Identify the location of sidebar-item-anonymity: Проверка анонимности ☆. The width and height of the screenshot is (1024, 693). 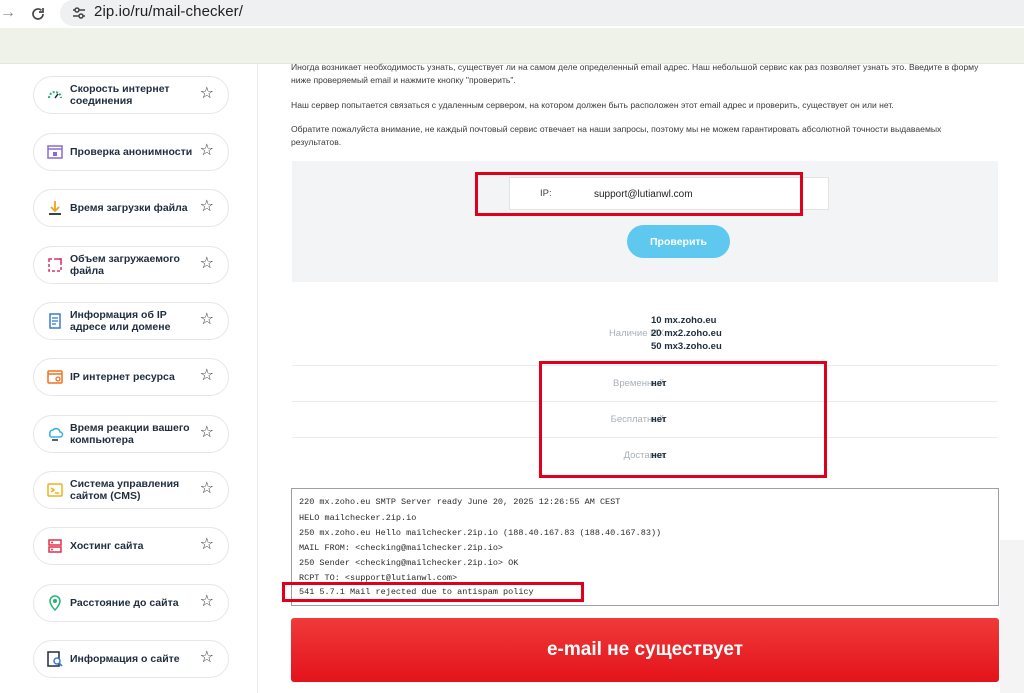
(131, 152).